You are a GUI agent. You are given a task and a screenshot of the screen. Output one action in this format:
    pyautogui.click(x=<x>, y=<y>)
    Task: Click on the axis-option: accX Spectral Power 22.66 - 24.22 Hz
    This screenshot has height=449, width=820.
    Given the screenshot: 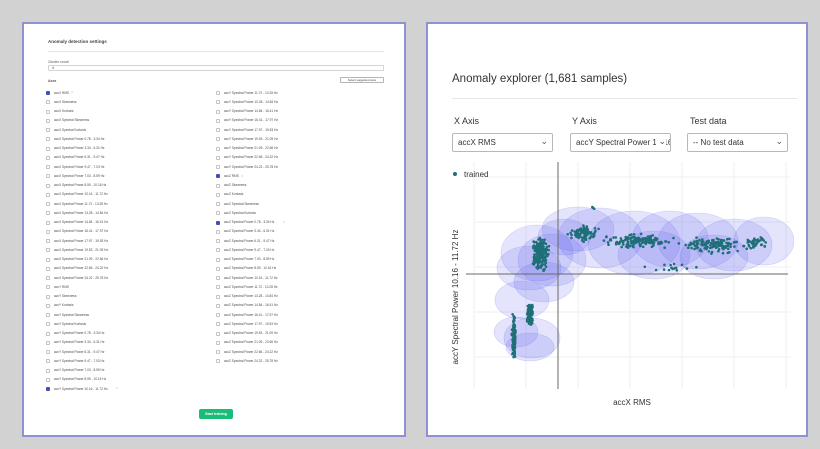 What is the action you would take?
    pyautogui.click(x=126, y=270)
    